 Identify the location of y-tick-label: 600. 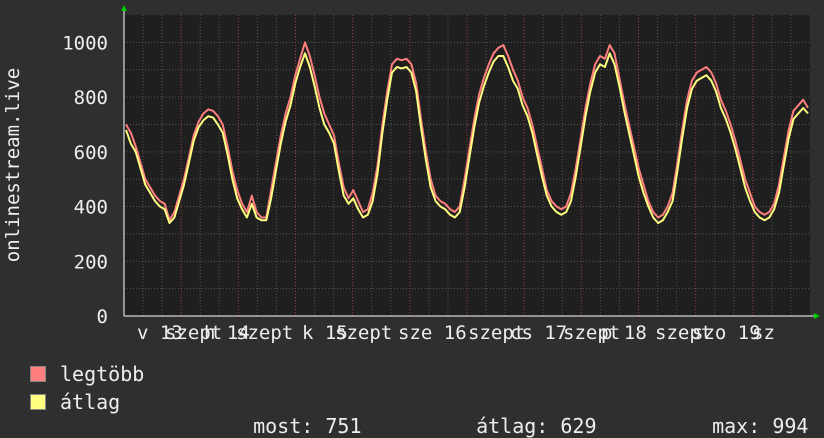
(91, 153).